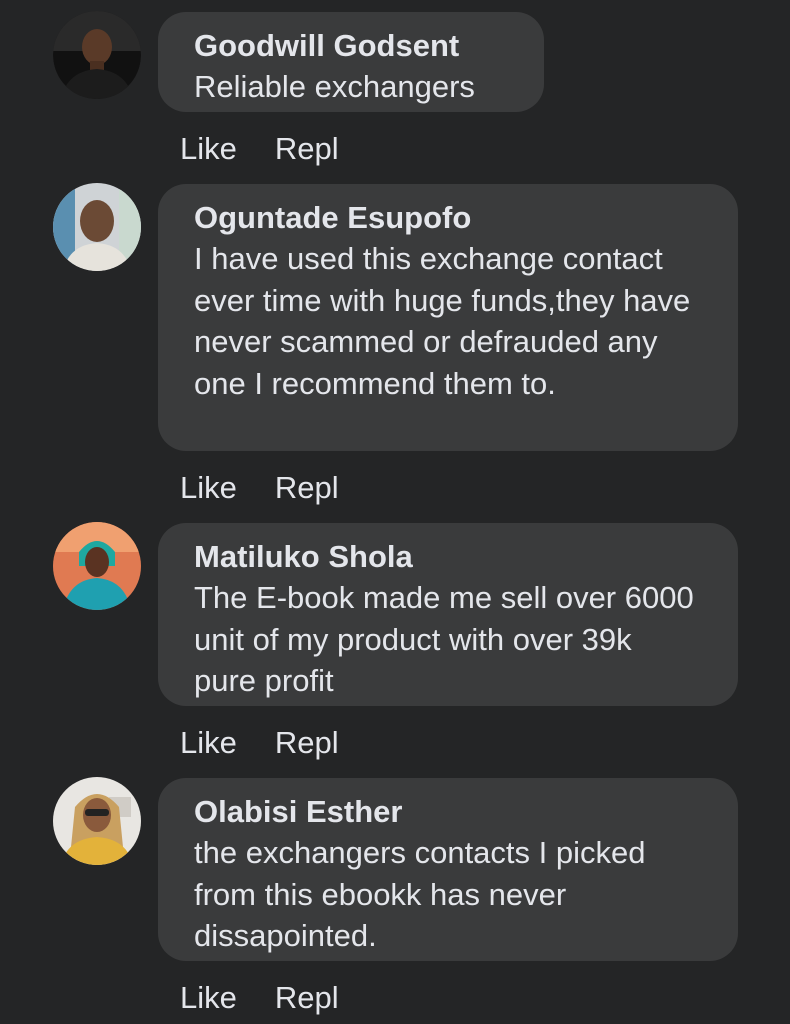 Image resolution: width=790 pixels, height=1024 pixels. Describe the element at coordinates (334, 86) in the screenshot. I see `comment-text: Reliable exchangers` at that location.